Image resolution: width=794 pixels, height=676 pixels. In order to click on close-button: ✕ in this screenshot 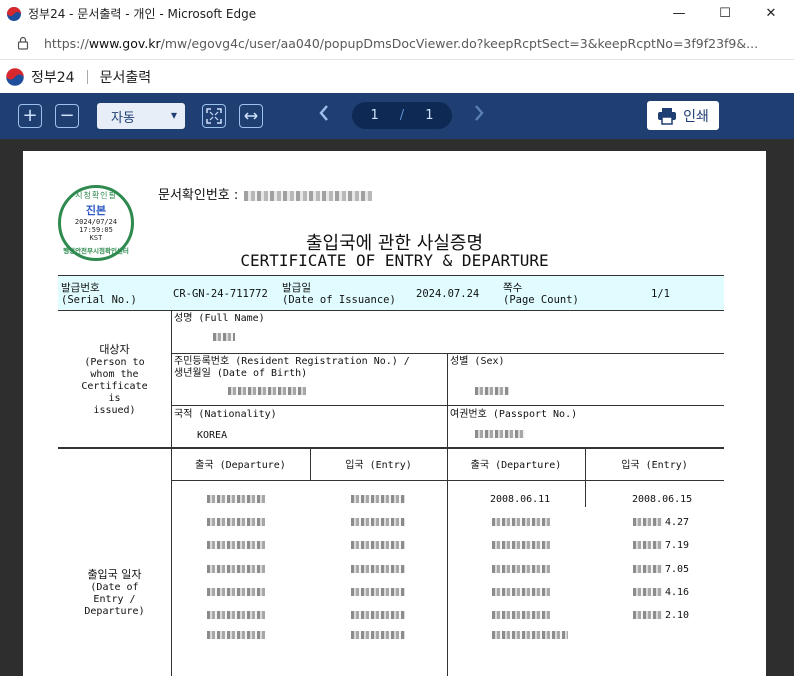, I will do `click(771, 13)`.